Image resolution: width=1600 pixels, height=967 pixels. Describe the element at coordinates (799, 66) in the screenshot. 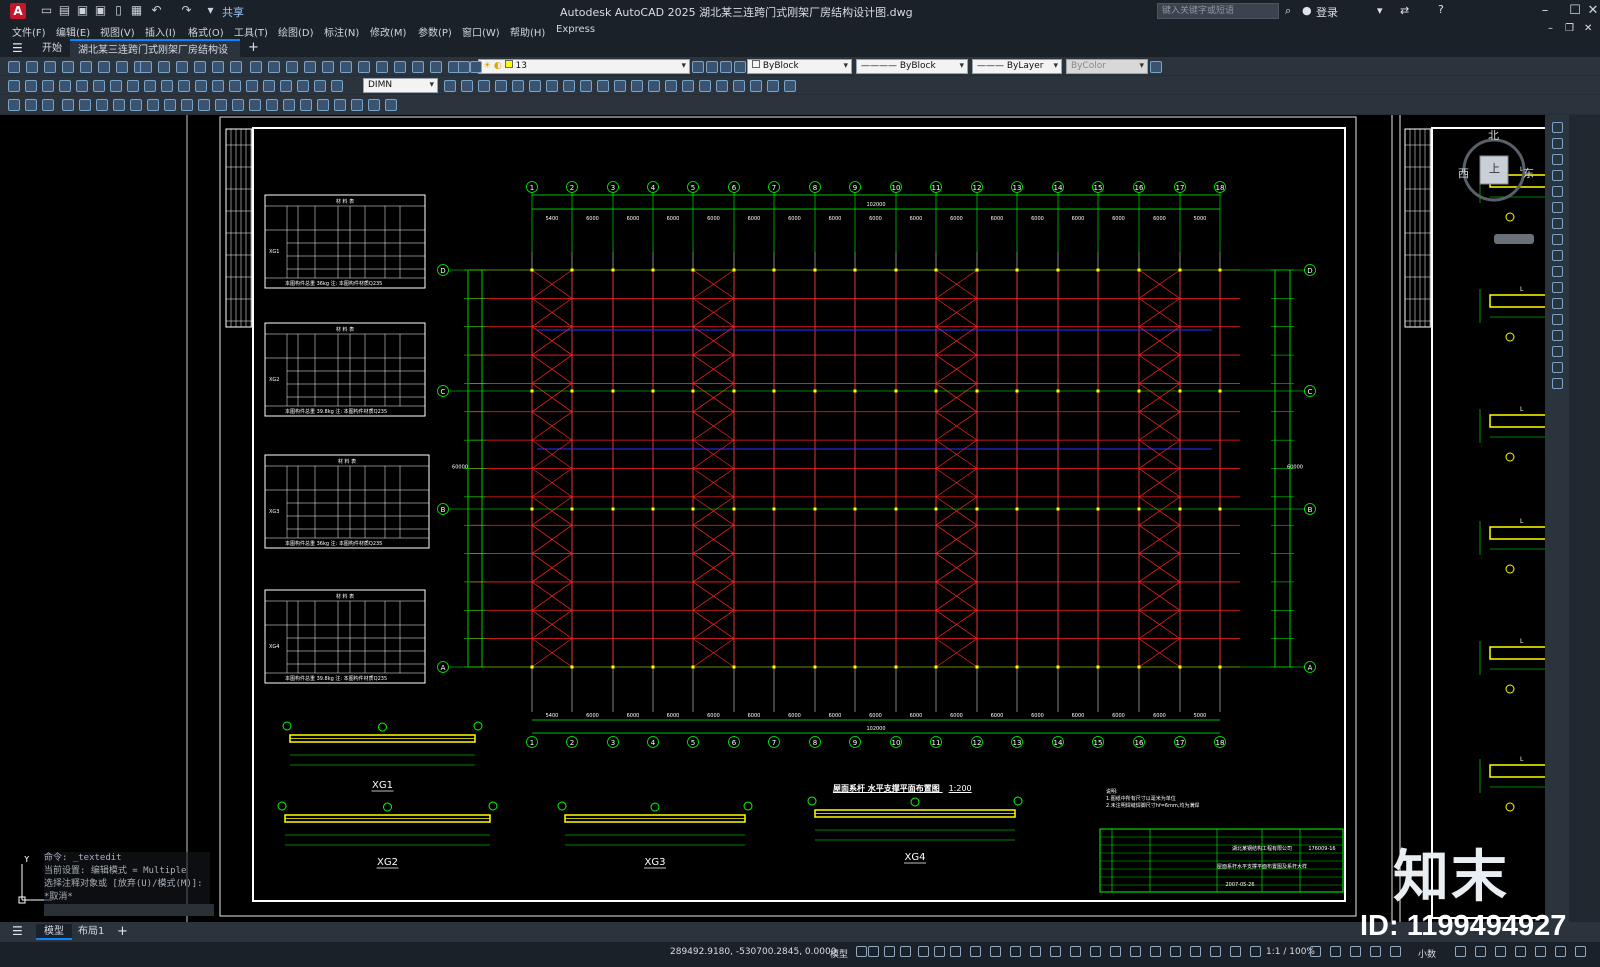

I see `color-dropdown: ByBlock ▾` at that location.